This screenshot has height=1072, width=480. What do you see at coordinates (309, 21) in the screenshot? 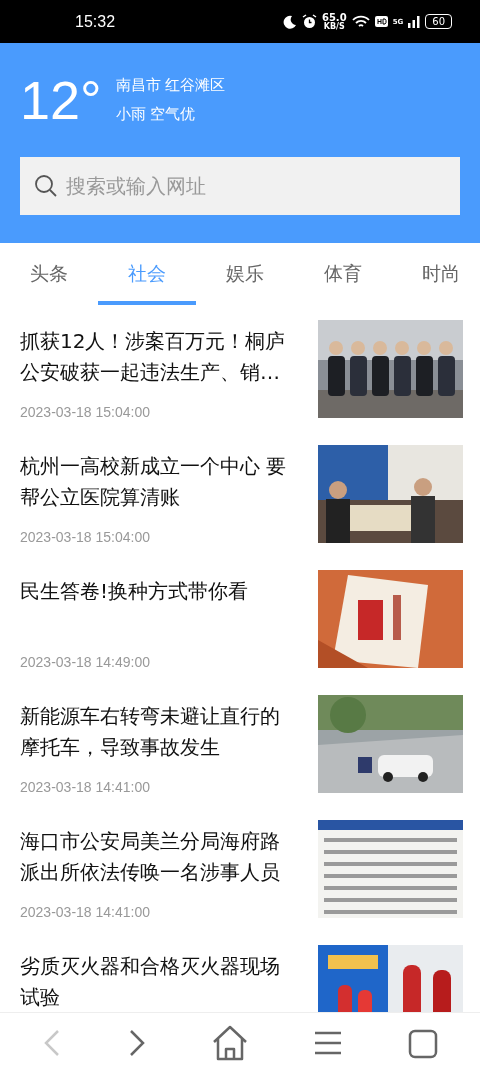
I see `alarm-icon` at bounding box center [309, 21].